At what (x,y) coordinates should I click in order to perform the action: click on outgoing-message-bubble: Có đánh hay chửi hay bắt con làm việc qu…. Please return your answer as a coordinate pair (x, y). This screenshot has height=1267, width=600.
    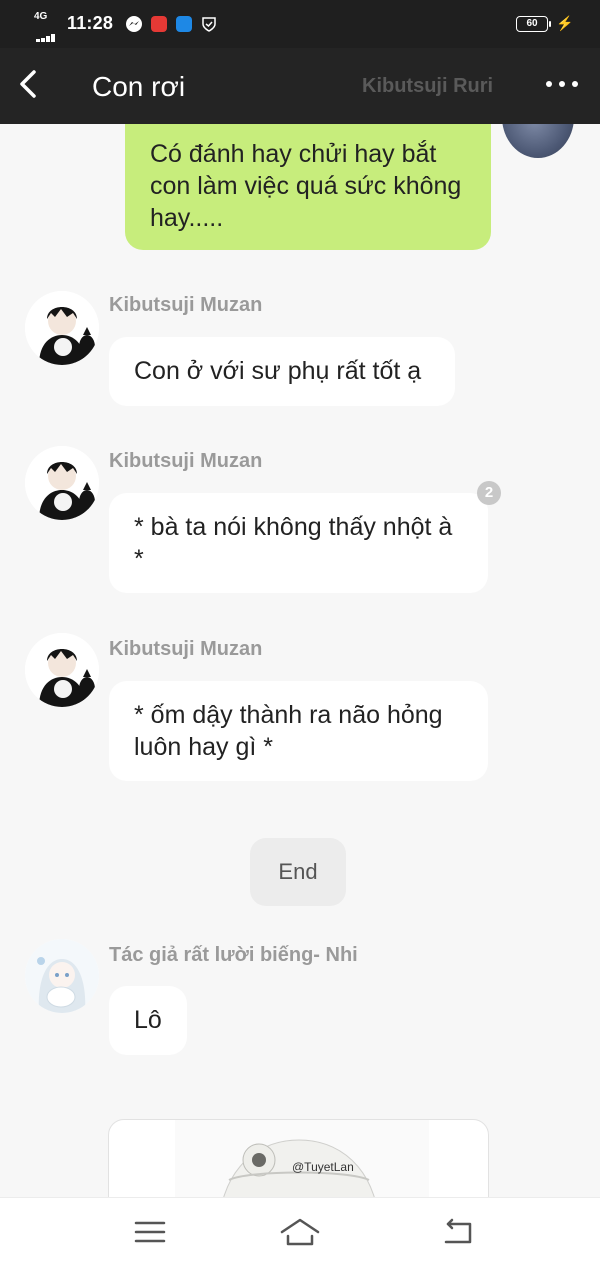
    Looking at the image, I should click on (308, 187).